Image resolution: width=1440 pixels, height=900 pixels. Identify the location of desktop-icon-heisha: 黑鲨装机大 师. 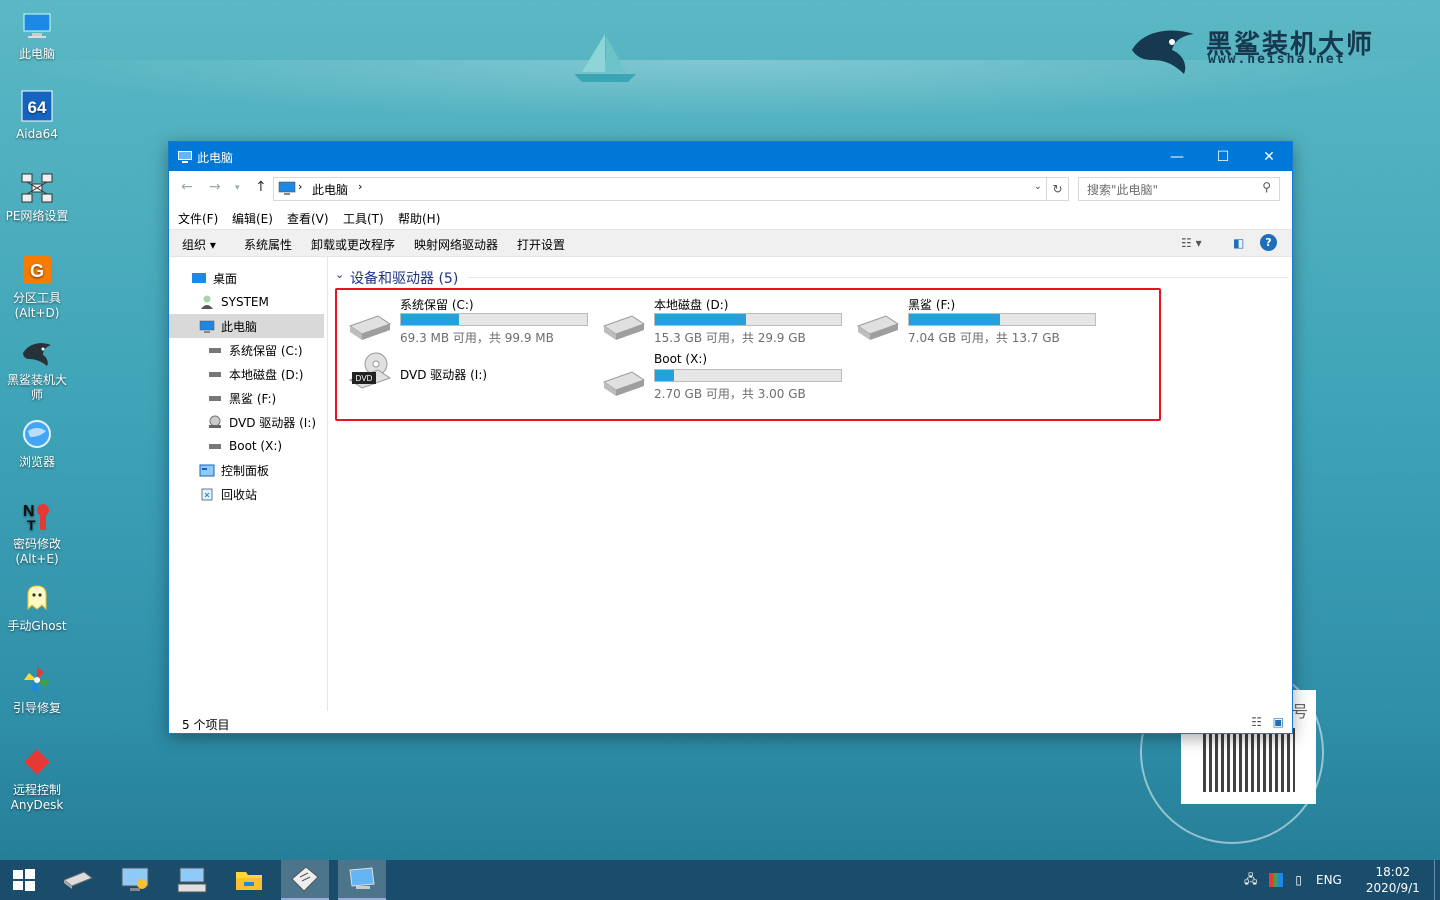
(37, 368).